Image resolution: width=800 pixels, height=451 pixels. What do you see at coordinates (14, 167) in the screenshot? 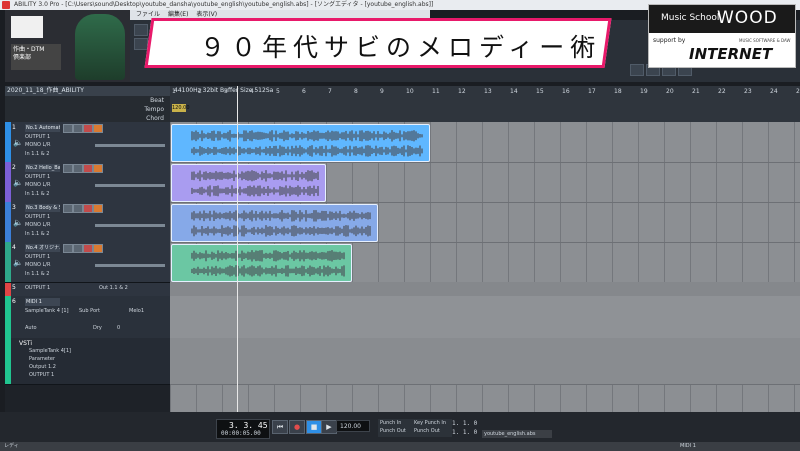
I see `track-number: 2` at bounding box center [14, 167].